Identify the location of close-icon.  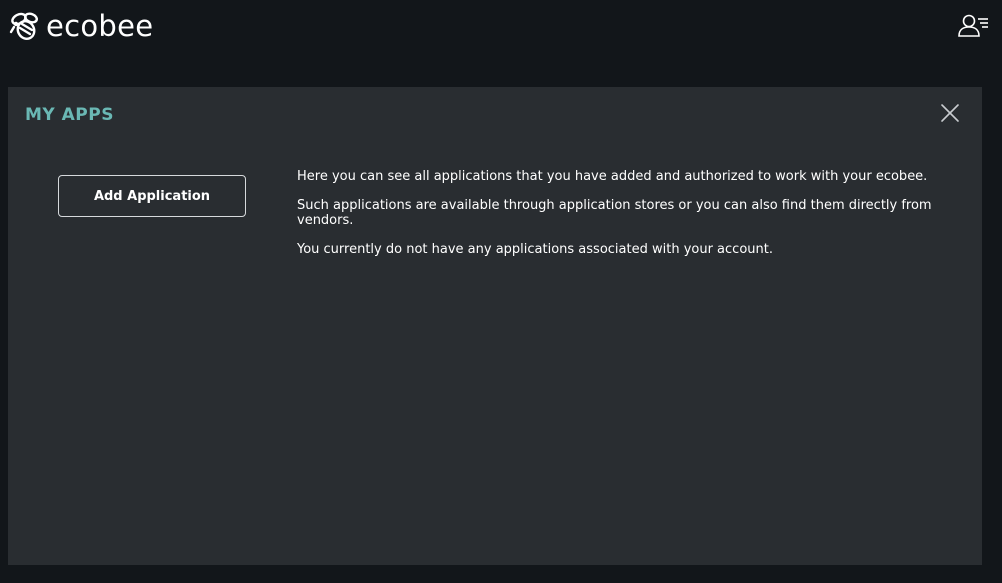
(950, 113).